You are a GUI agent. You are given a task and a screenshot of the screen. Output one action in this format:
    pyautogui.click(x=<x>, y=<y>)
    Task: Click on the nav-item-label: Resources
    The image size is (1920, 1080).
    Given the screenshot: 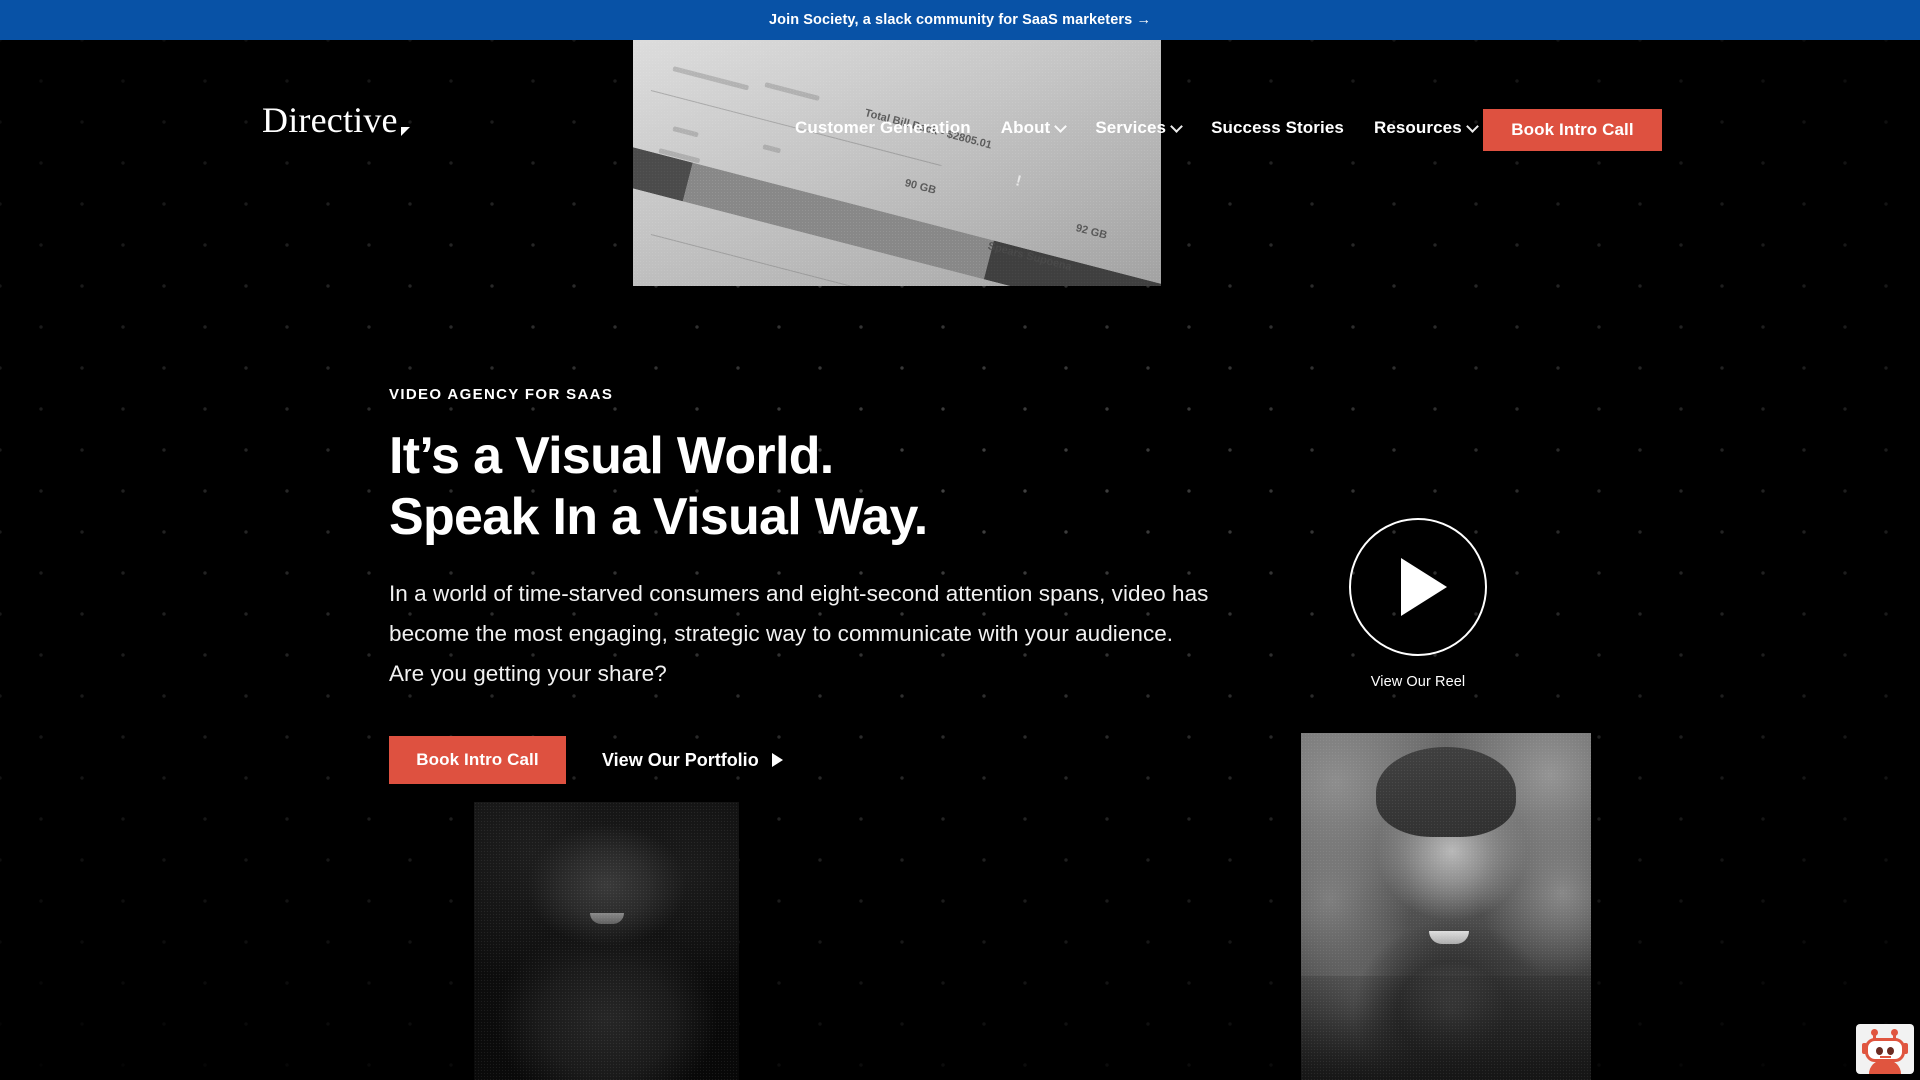 What is the action you would take?
    pyautogui.click(x=1417, y=127)
    